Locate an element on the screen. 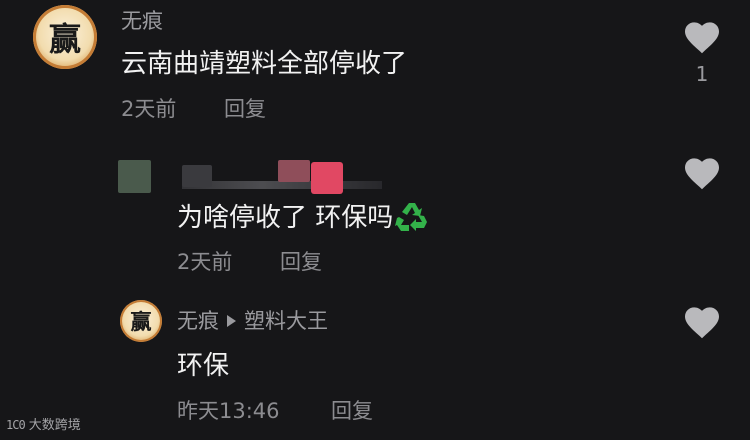  recycle-icon is located at coordinates (412, 218).